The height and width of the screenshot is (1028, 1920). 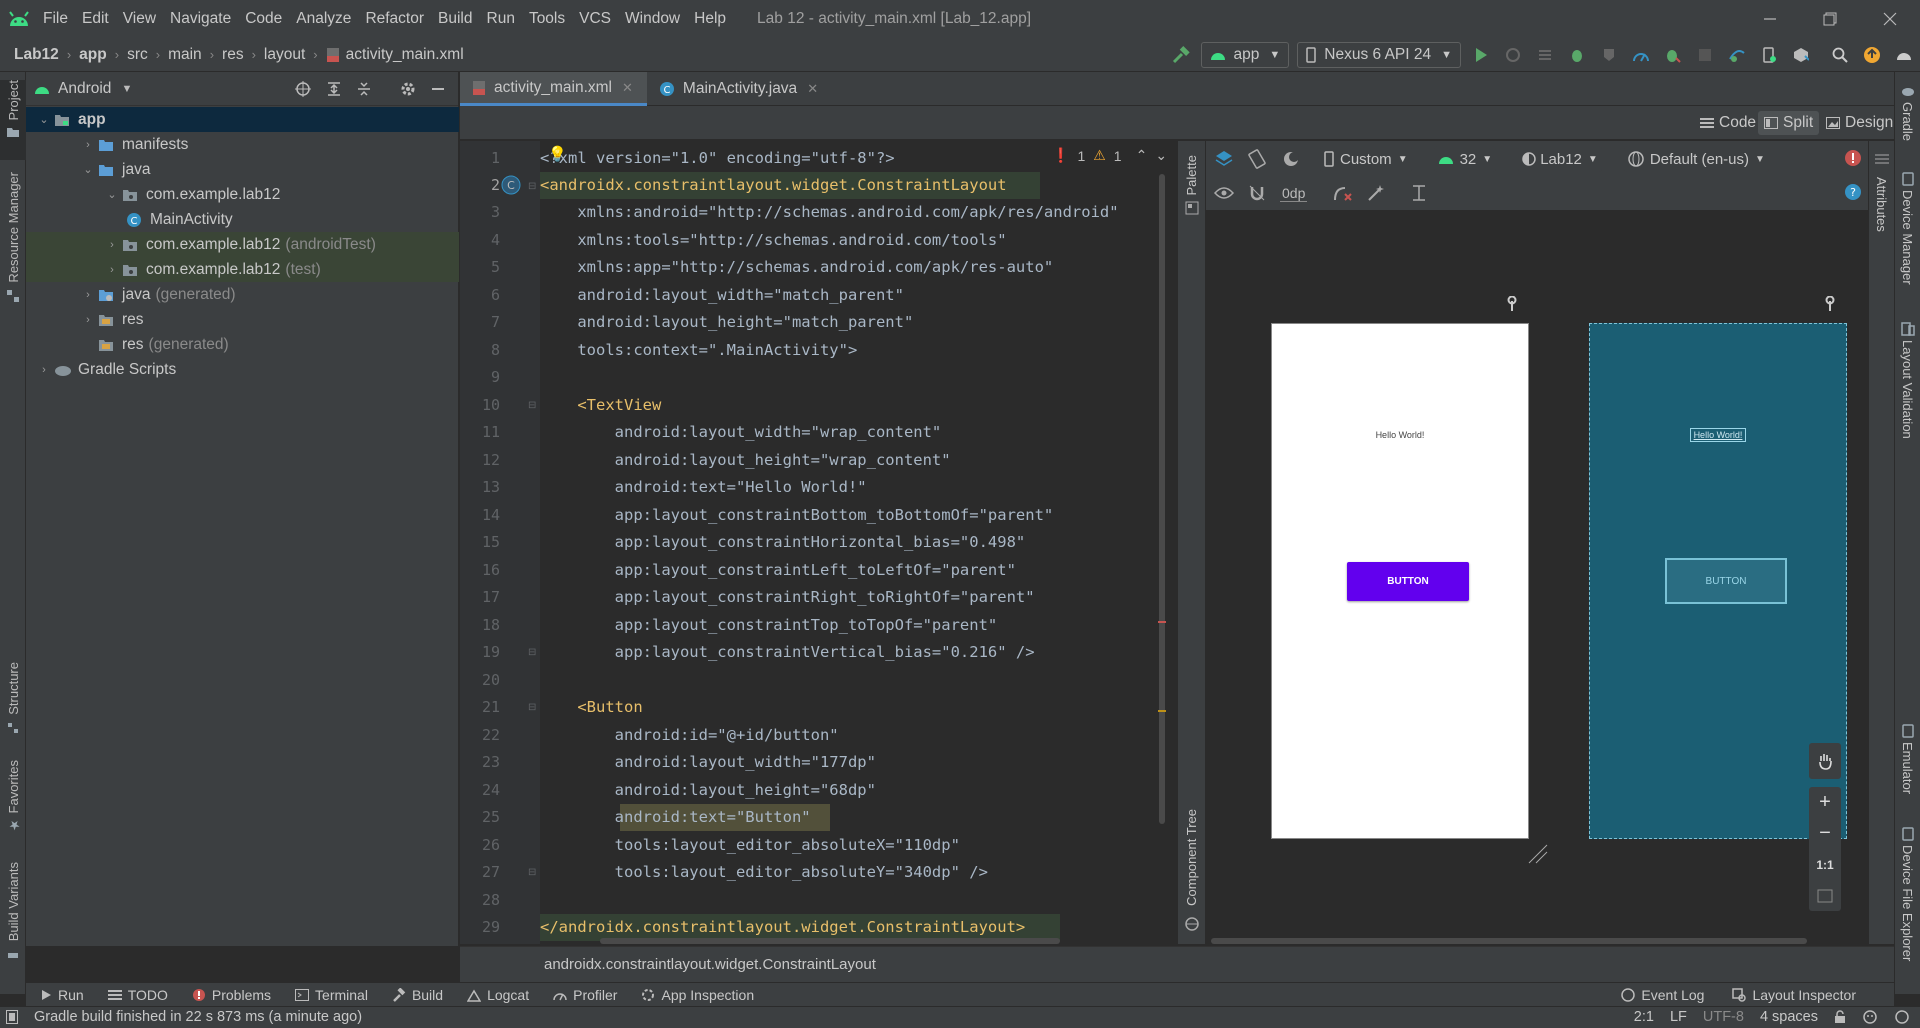 What do you see at coordinates (1560, 159) in the screenshot?
I see `theme-select: Lab12 ▼` at bounding box center [1560, 159].